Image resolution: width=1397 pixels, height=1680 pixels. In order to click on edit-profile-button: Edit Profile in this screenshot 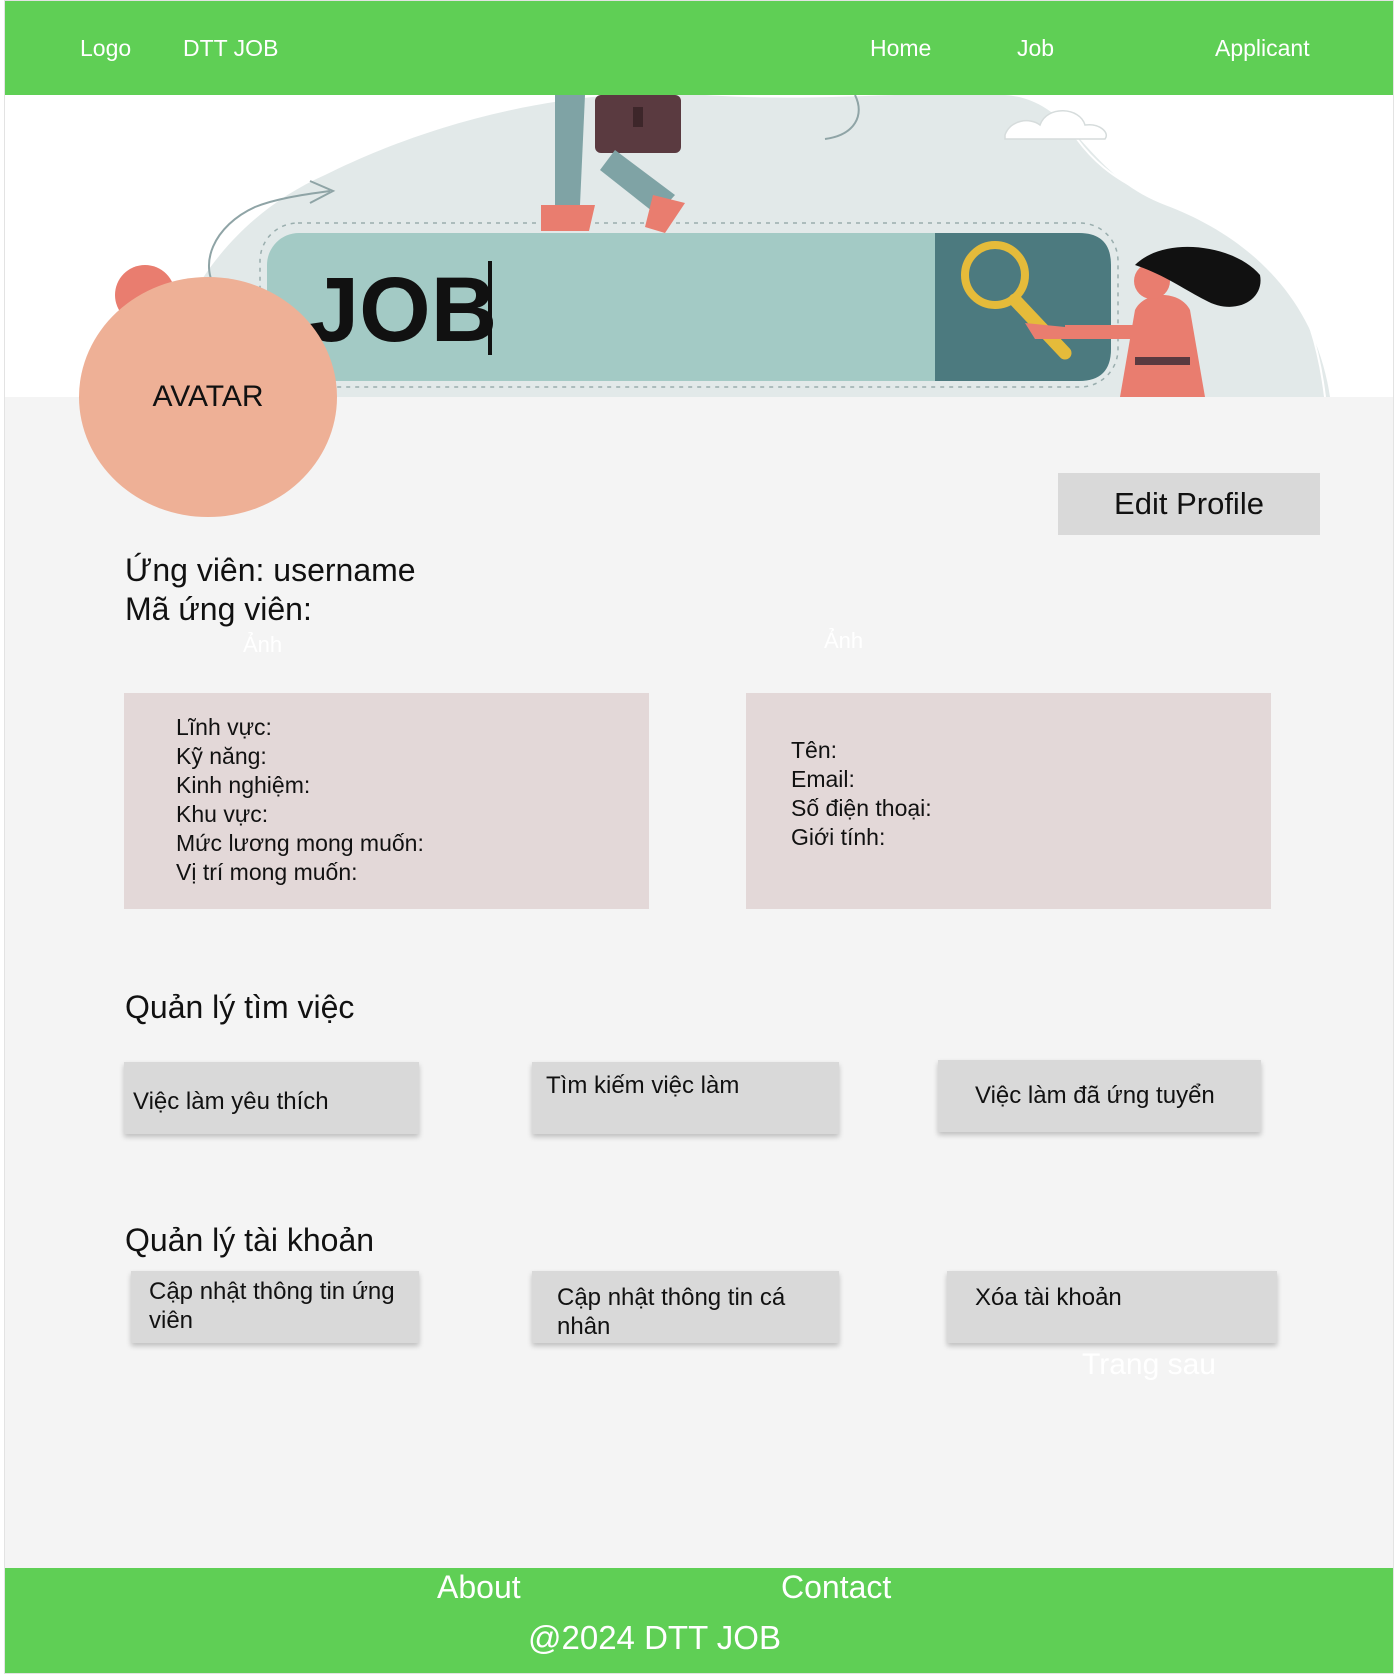, I will do `click(1189, 504)`.